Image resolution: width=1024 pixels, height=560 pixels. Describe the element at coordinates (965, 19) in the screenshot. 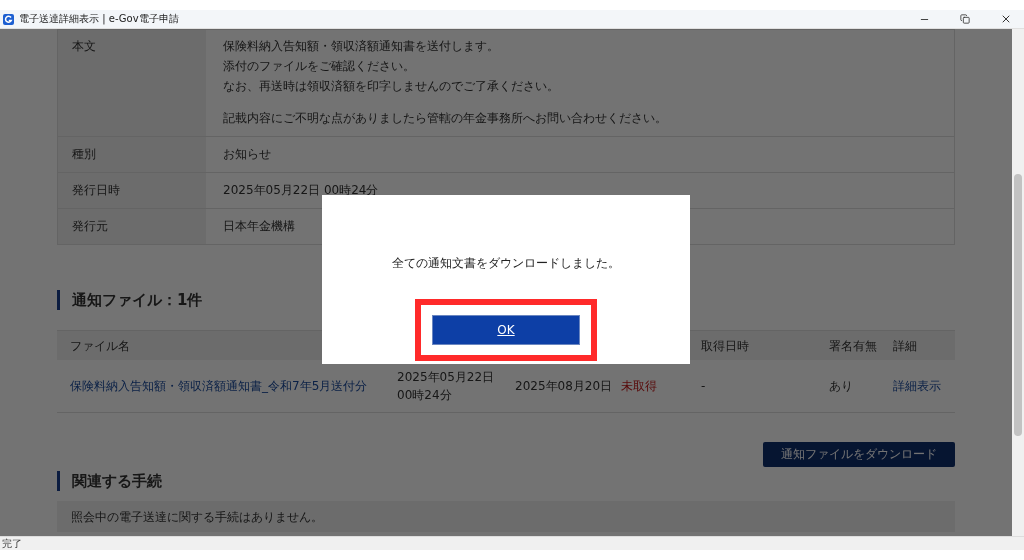

I see `restore-icon` at that location.